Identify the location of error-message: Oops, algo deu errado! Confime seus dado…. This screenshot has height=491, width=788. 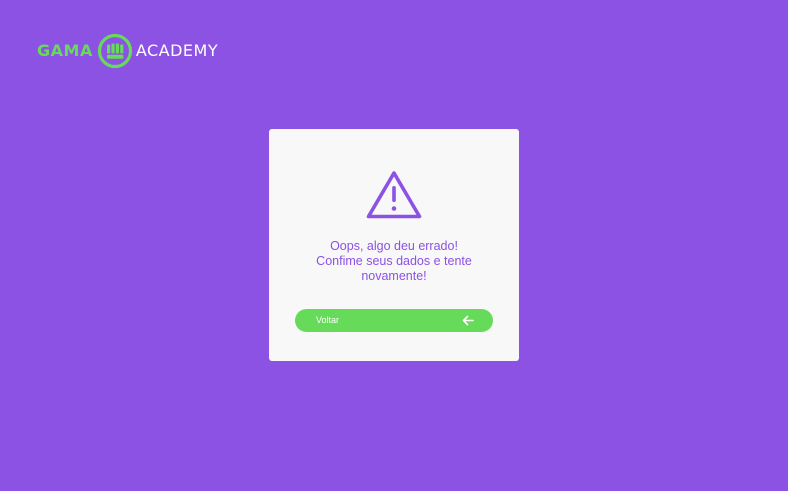
(394, 261).